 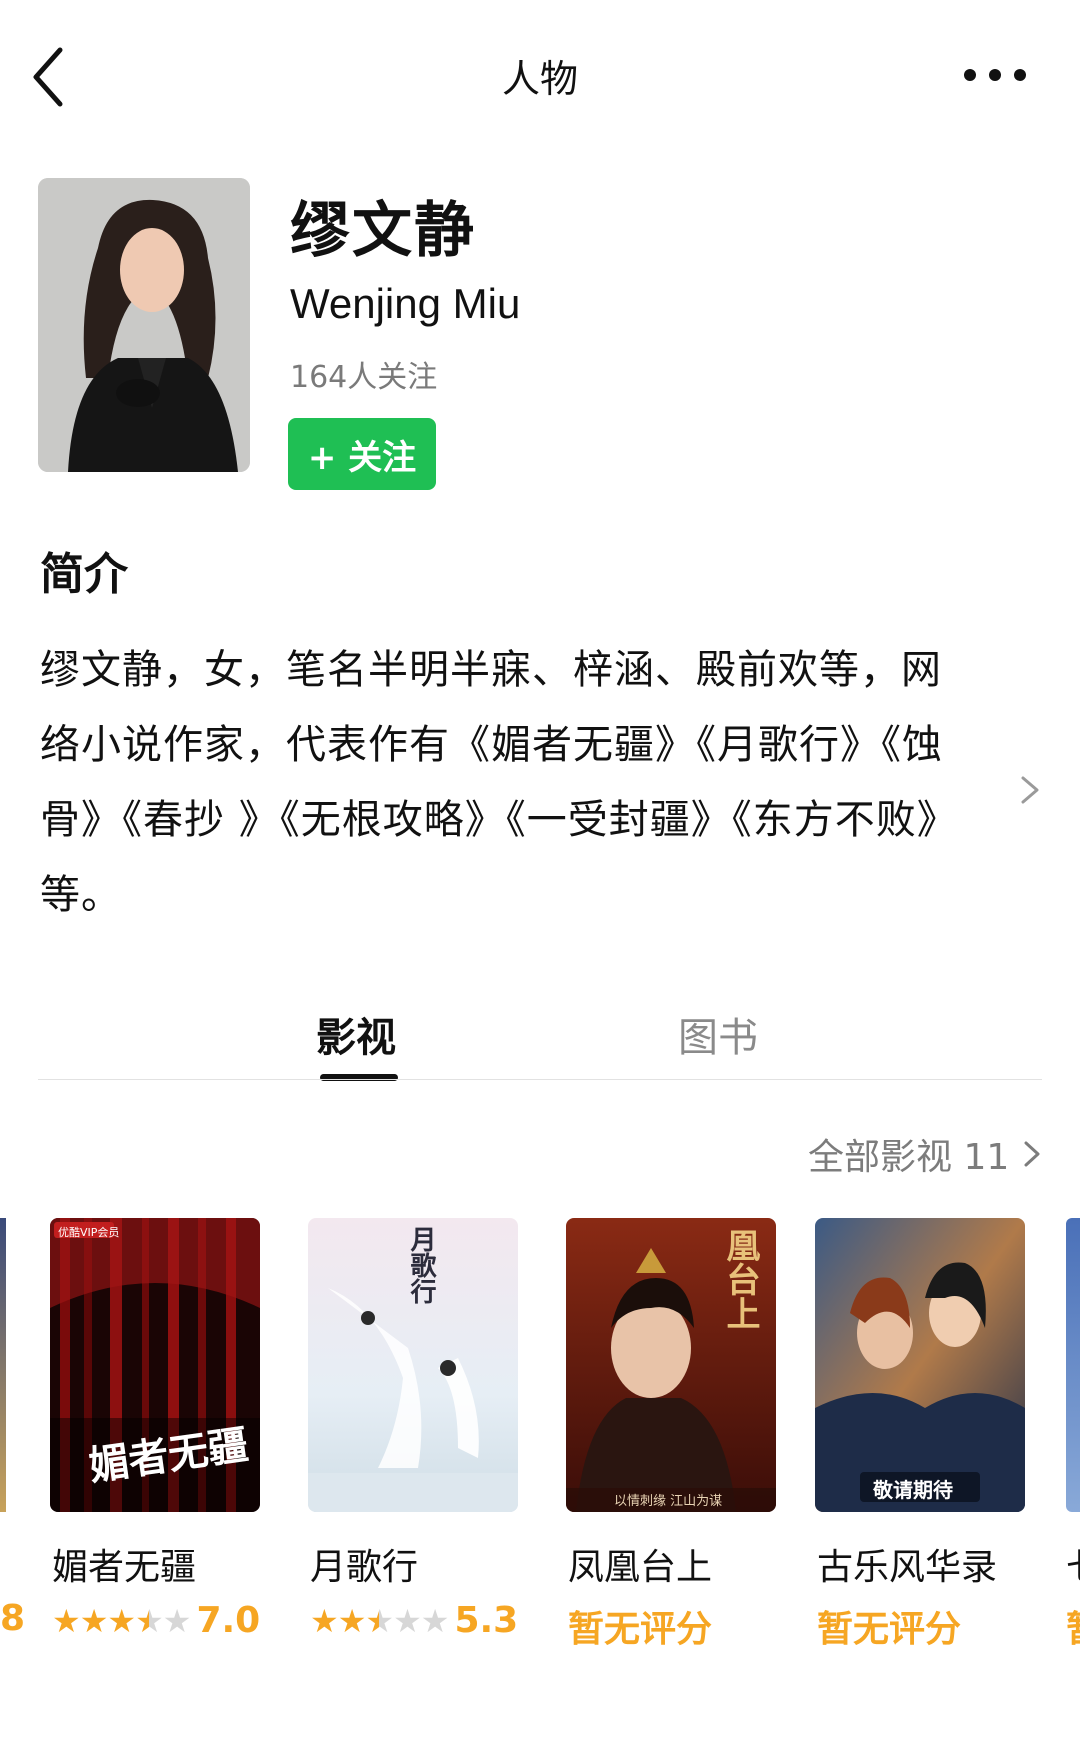 I want to click on rating: ★★★★★ 5.3, so click(x=414, y=1620).